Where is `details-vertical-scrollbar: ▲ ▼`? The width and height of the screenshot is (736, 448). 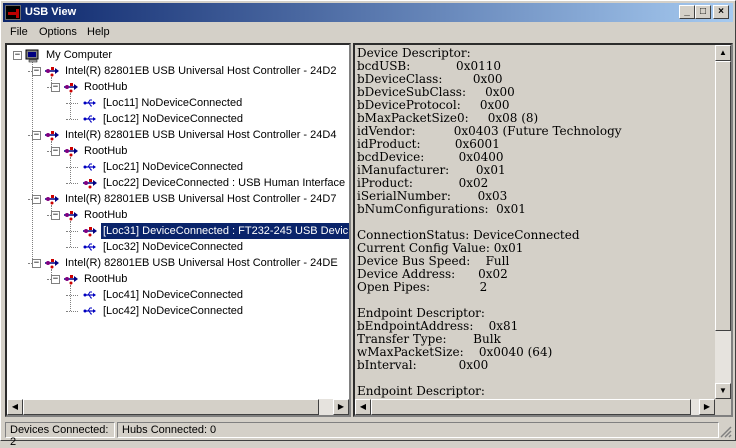
details-vertical-scrollbar: ▲ ▼ is located at coordinates (723, 222).